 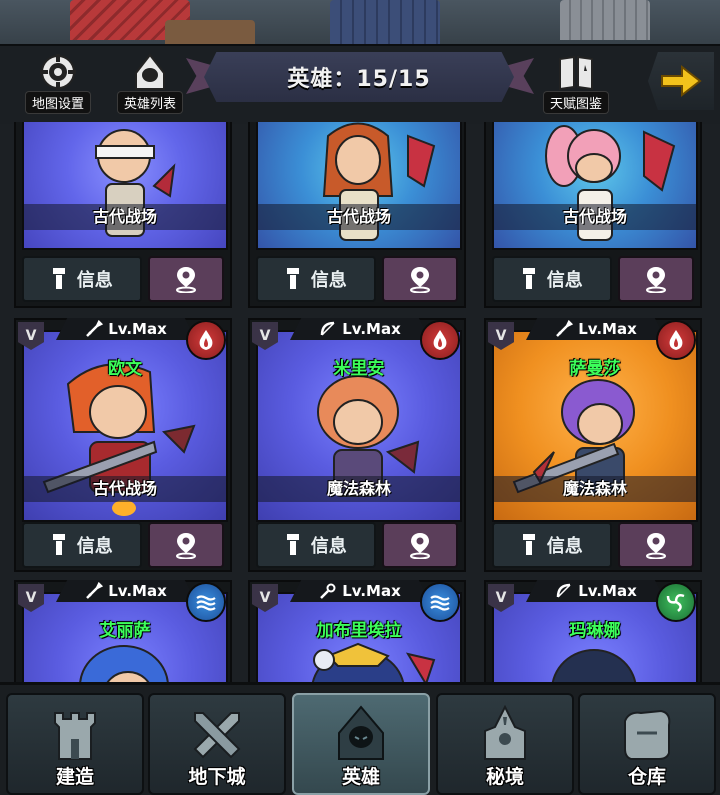 What do you see at coordinates (360, 777) in the screenshot?
I see `nav-heroes-label: 英雄` at bounding box center [360, 777].